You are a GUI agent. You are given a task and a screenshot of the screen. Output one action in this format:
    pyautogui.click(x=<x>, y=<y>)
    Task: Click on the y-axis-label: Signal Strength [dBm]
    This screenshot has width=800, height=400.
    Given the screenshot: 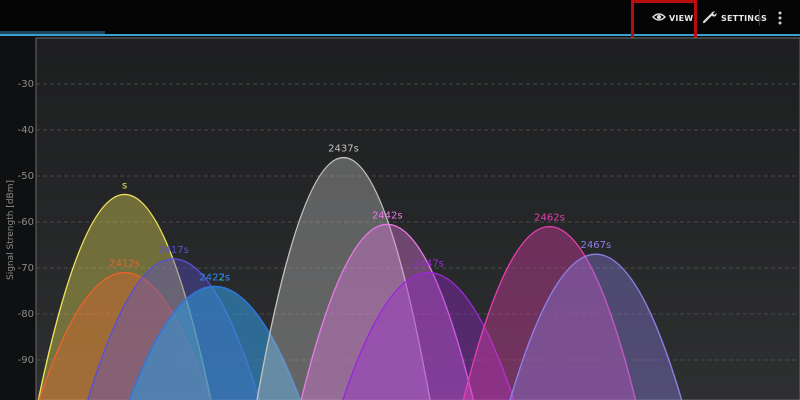 What is the action you would take?
    pyautogui.click(x=11, y=230)
    